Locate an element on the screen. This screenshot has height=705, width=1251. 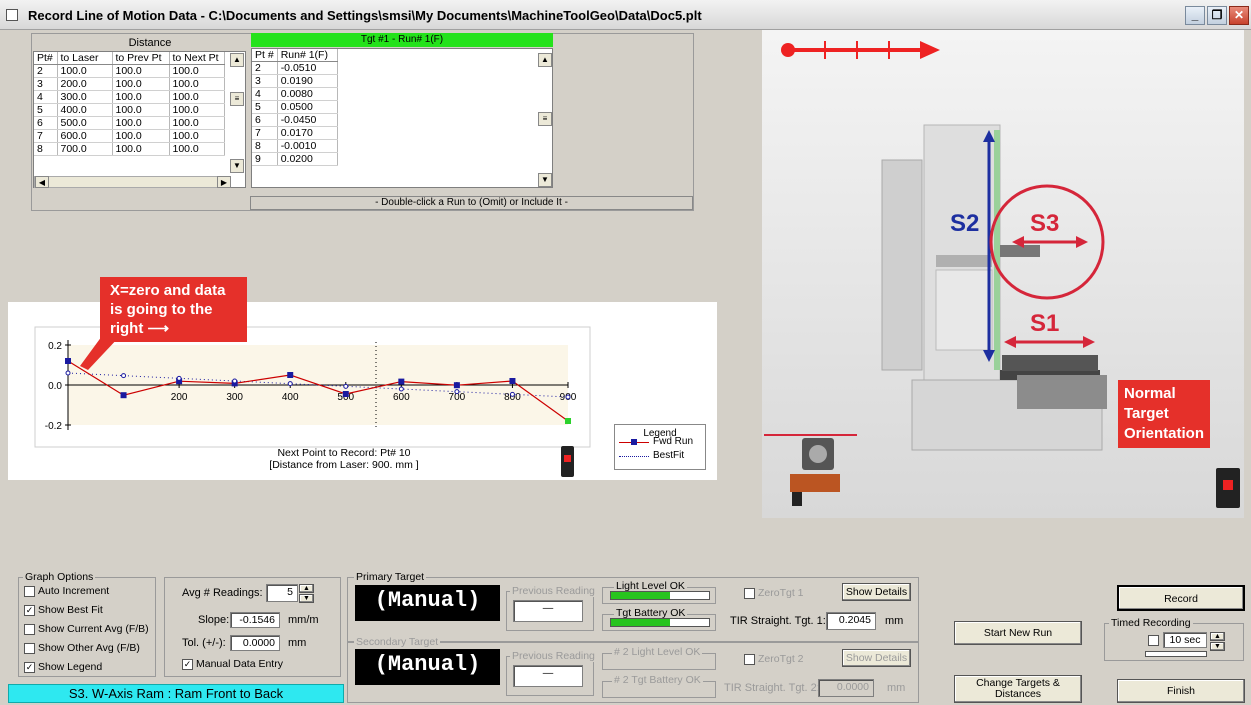
manual-entry-option: ✓ Manual Data Entry is located at coordinates (232, 664).